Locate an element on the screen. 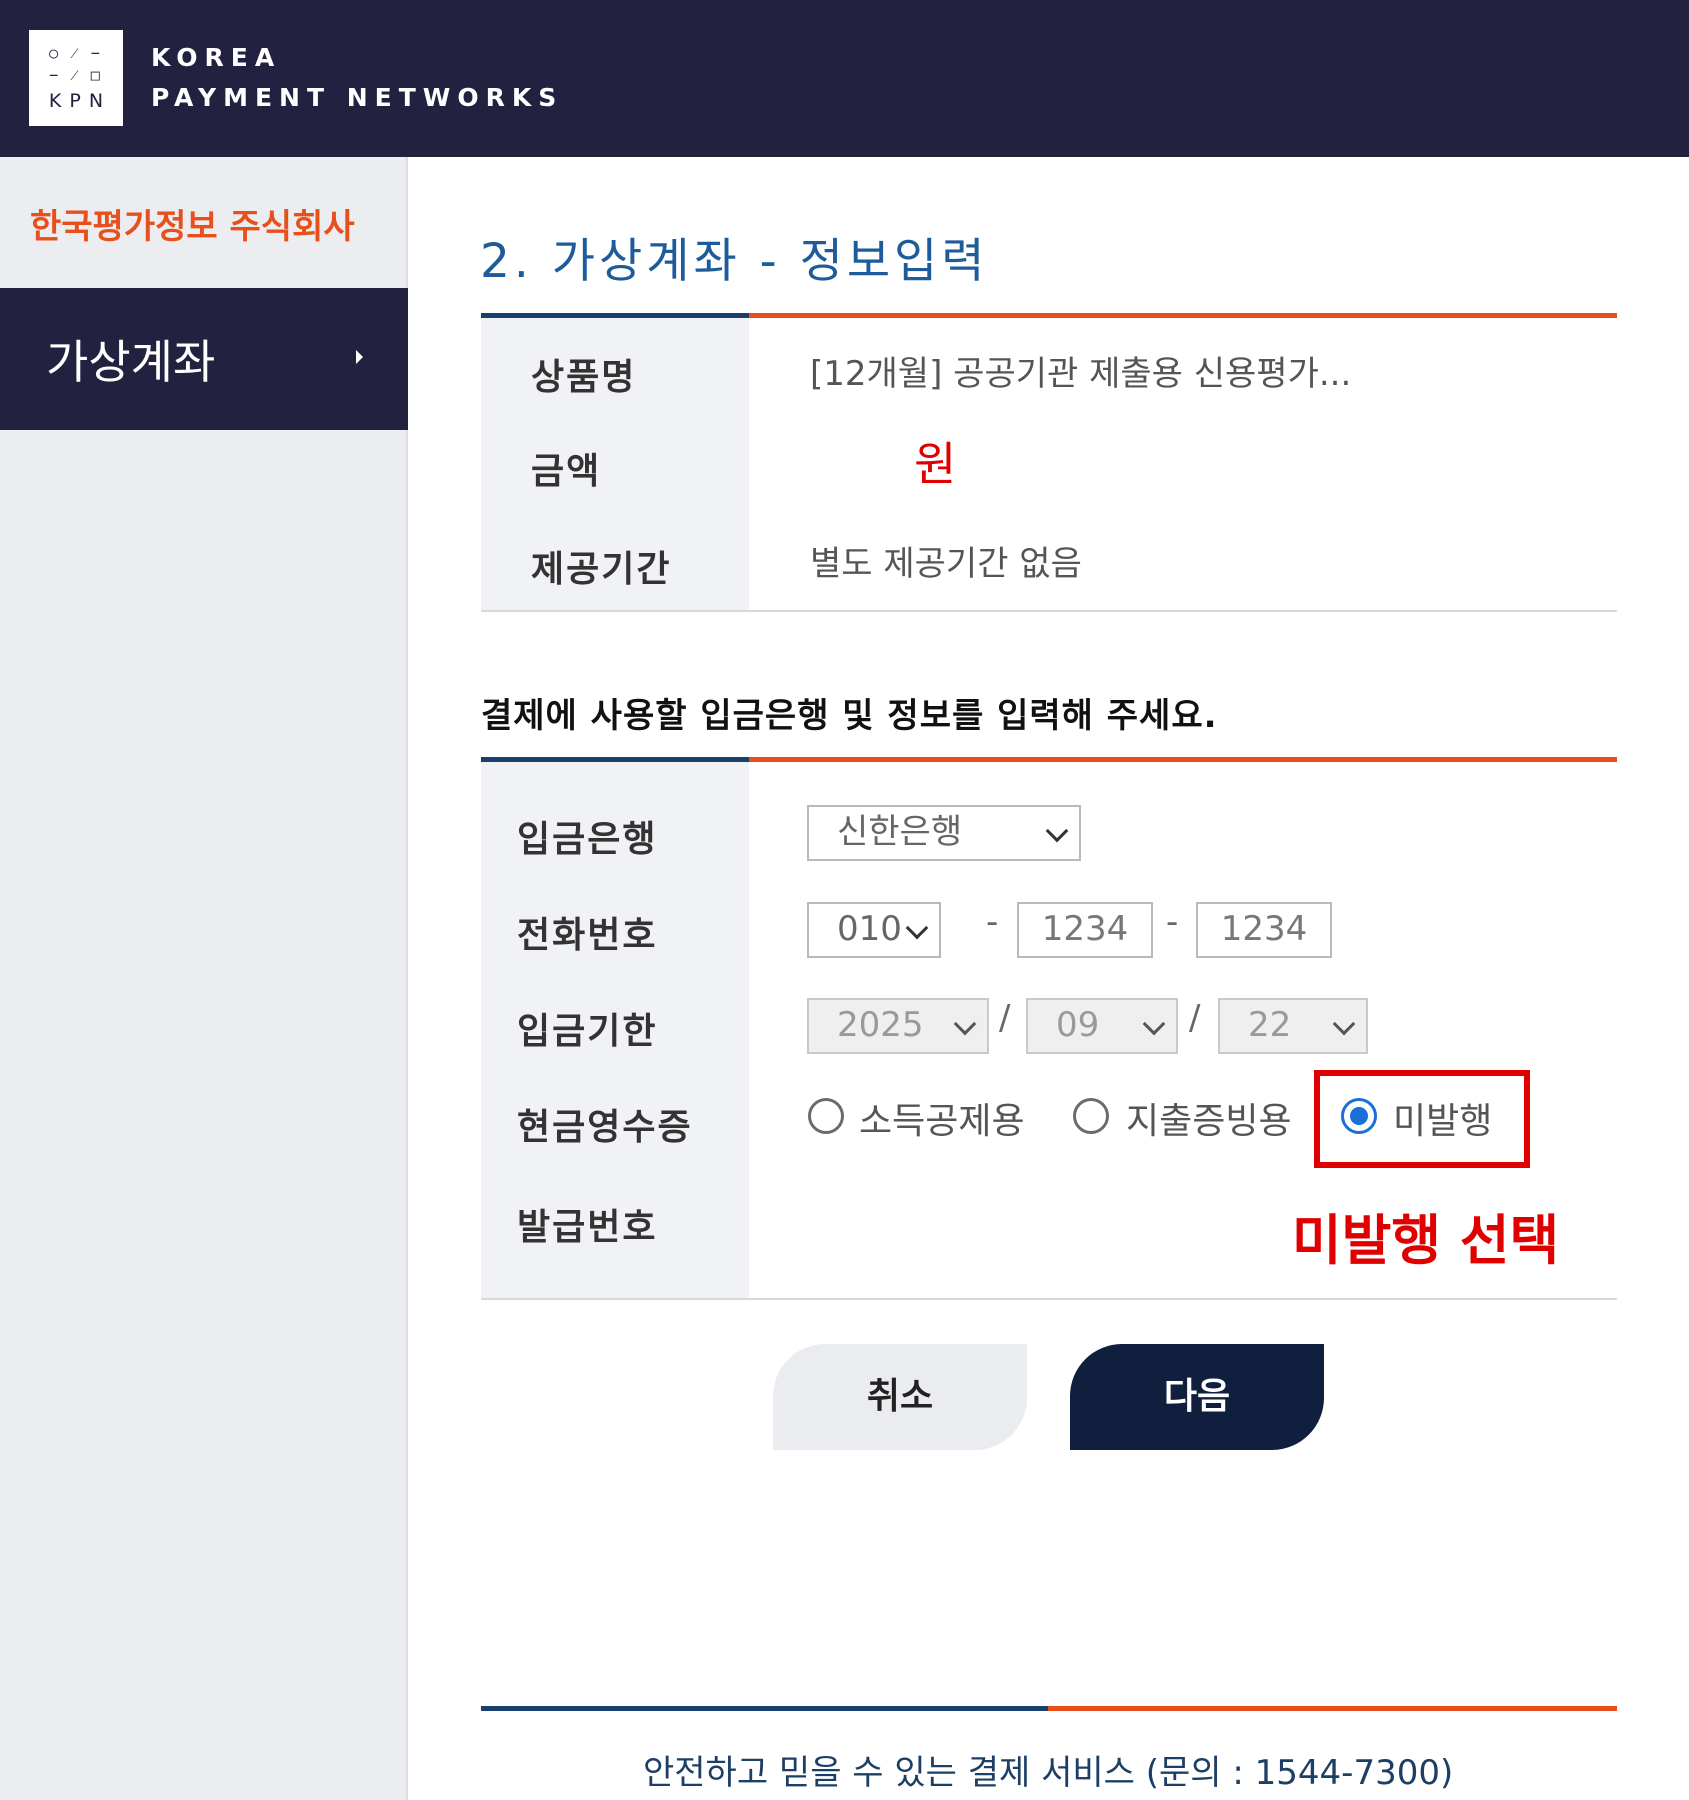 The image size is (1689, 1800). chevron-right-icon is located at coordinates (359, 357).